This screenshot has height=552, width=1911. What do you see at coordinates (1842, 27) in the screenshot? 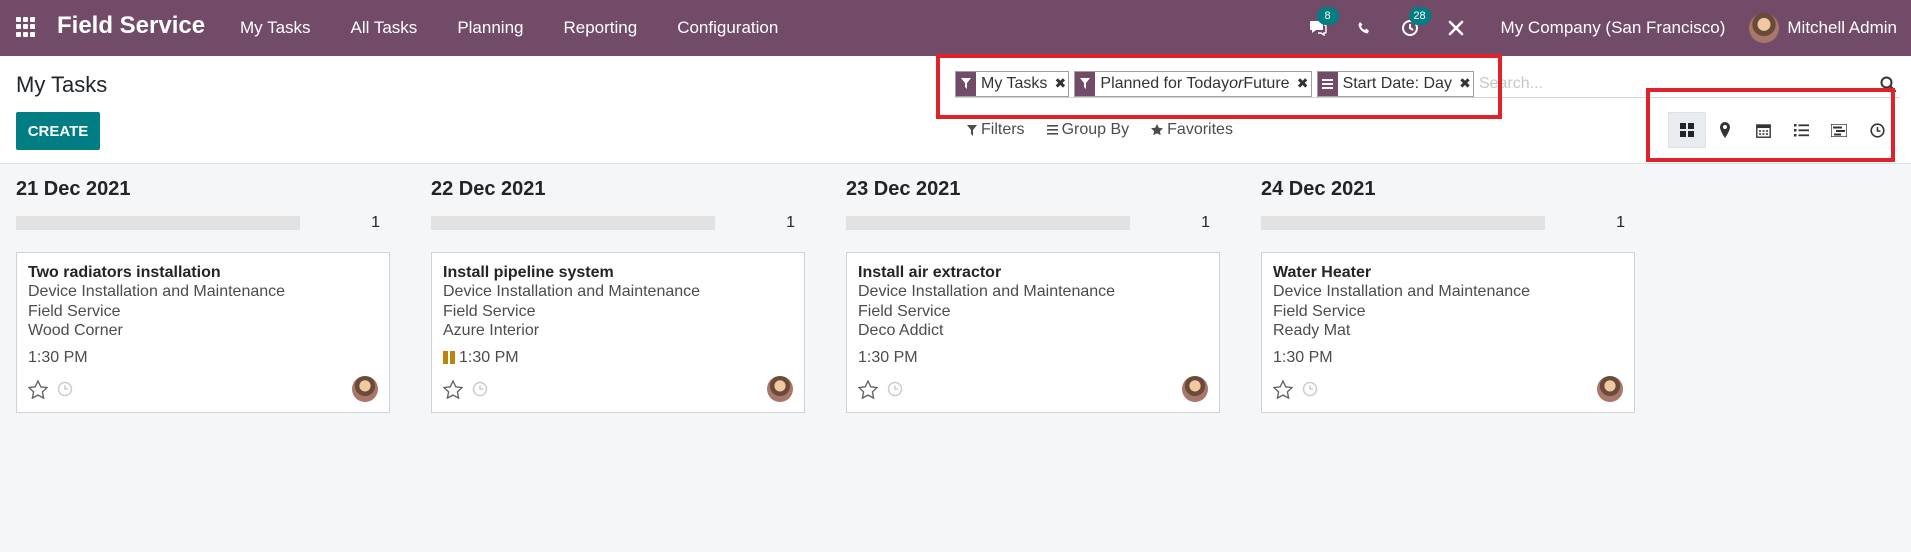
I see `user-name: Mitchell Admin` at bounding box center [1842, 27].